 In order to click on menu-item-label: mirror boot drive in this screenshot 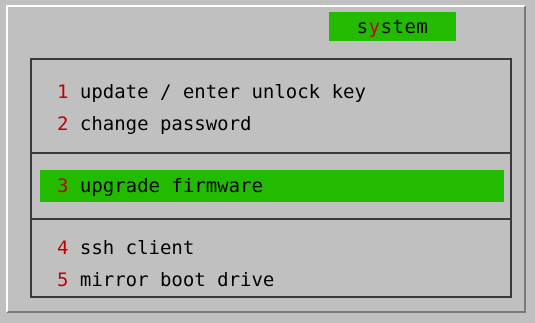, I will do `click(177, 280)`.